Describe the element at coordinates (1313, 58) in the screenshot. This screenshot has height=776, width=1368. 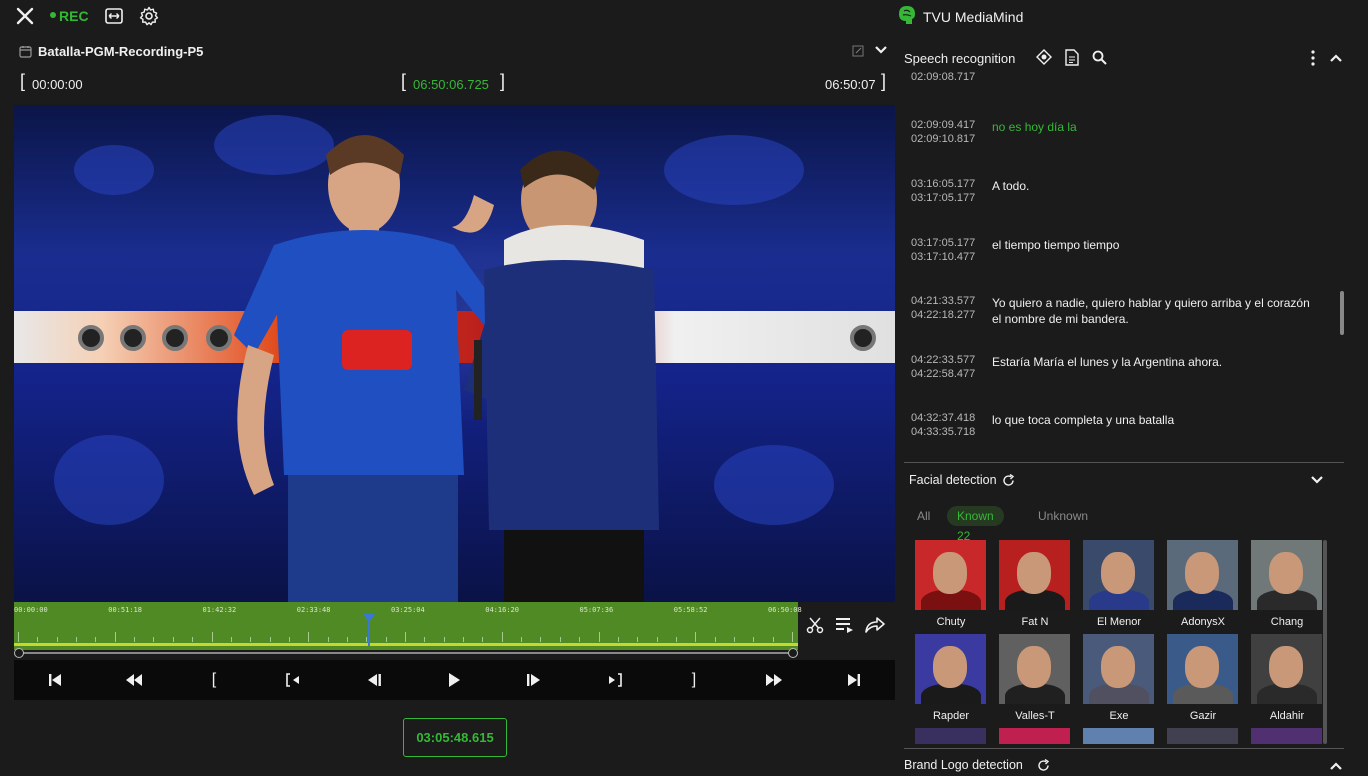
I see `more-vertical-icon` at that location.